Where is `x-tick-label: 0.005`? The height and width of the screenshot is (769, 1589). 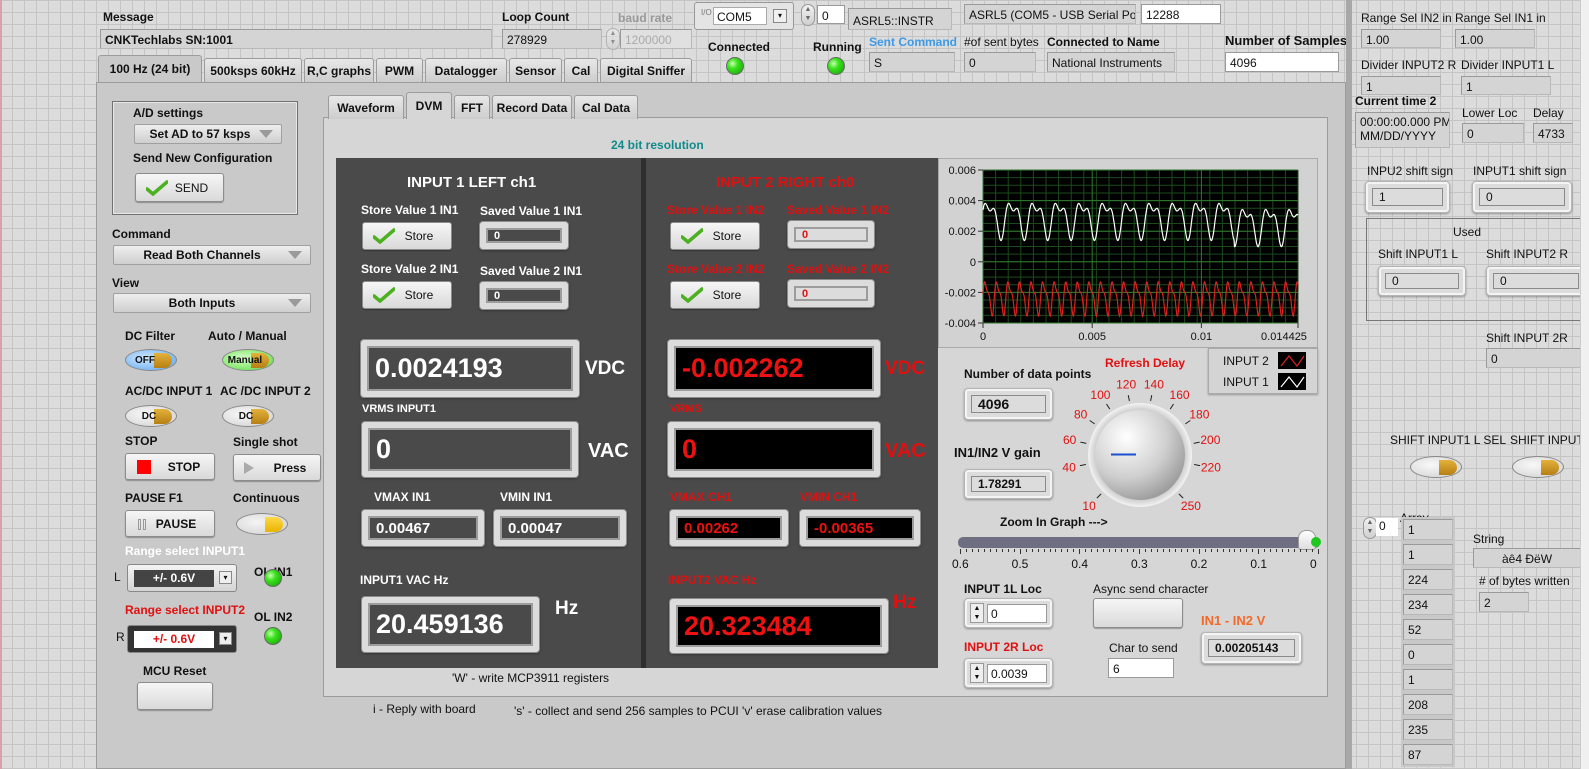
x-tick-label: 0.005 is located at coordinates (1092, 337).